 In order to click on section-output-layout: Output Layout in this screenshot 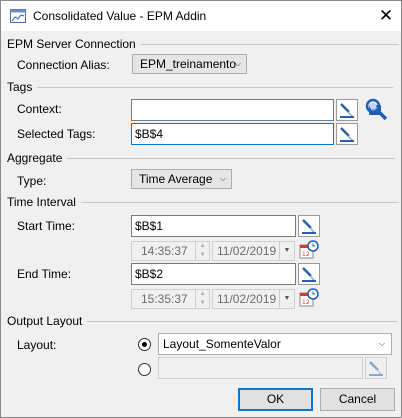, I will do `click(202, 321)`.